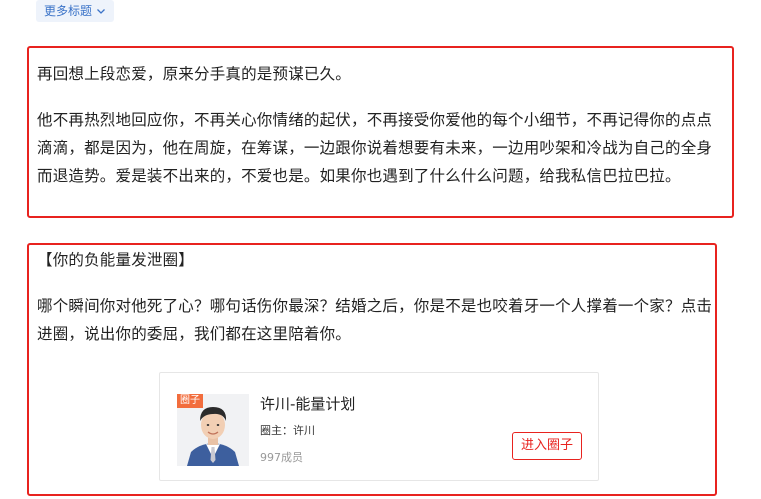  I want to click on circle-owner: 圈主：许川, so click(287, 430).